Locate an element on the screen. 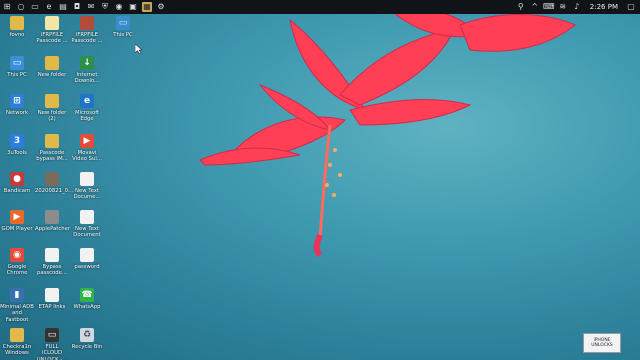 The width and height of the screenshot is (640, 360). monitor-icon: ▭ is located at coordinates (52, 335).